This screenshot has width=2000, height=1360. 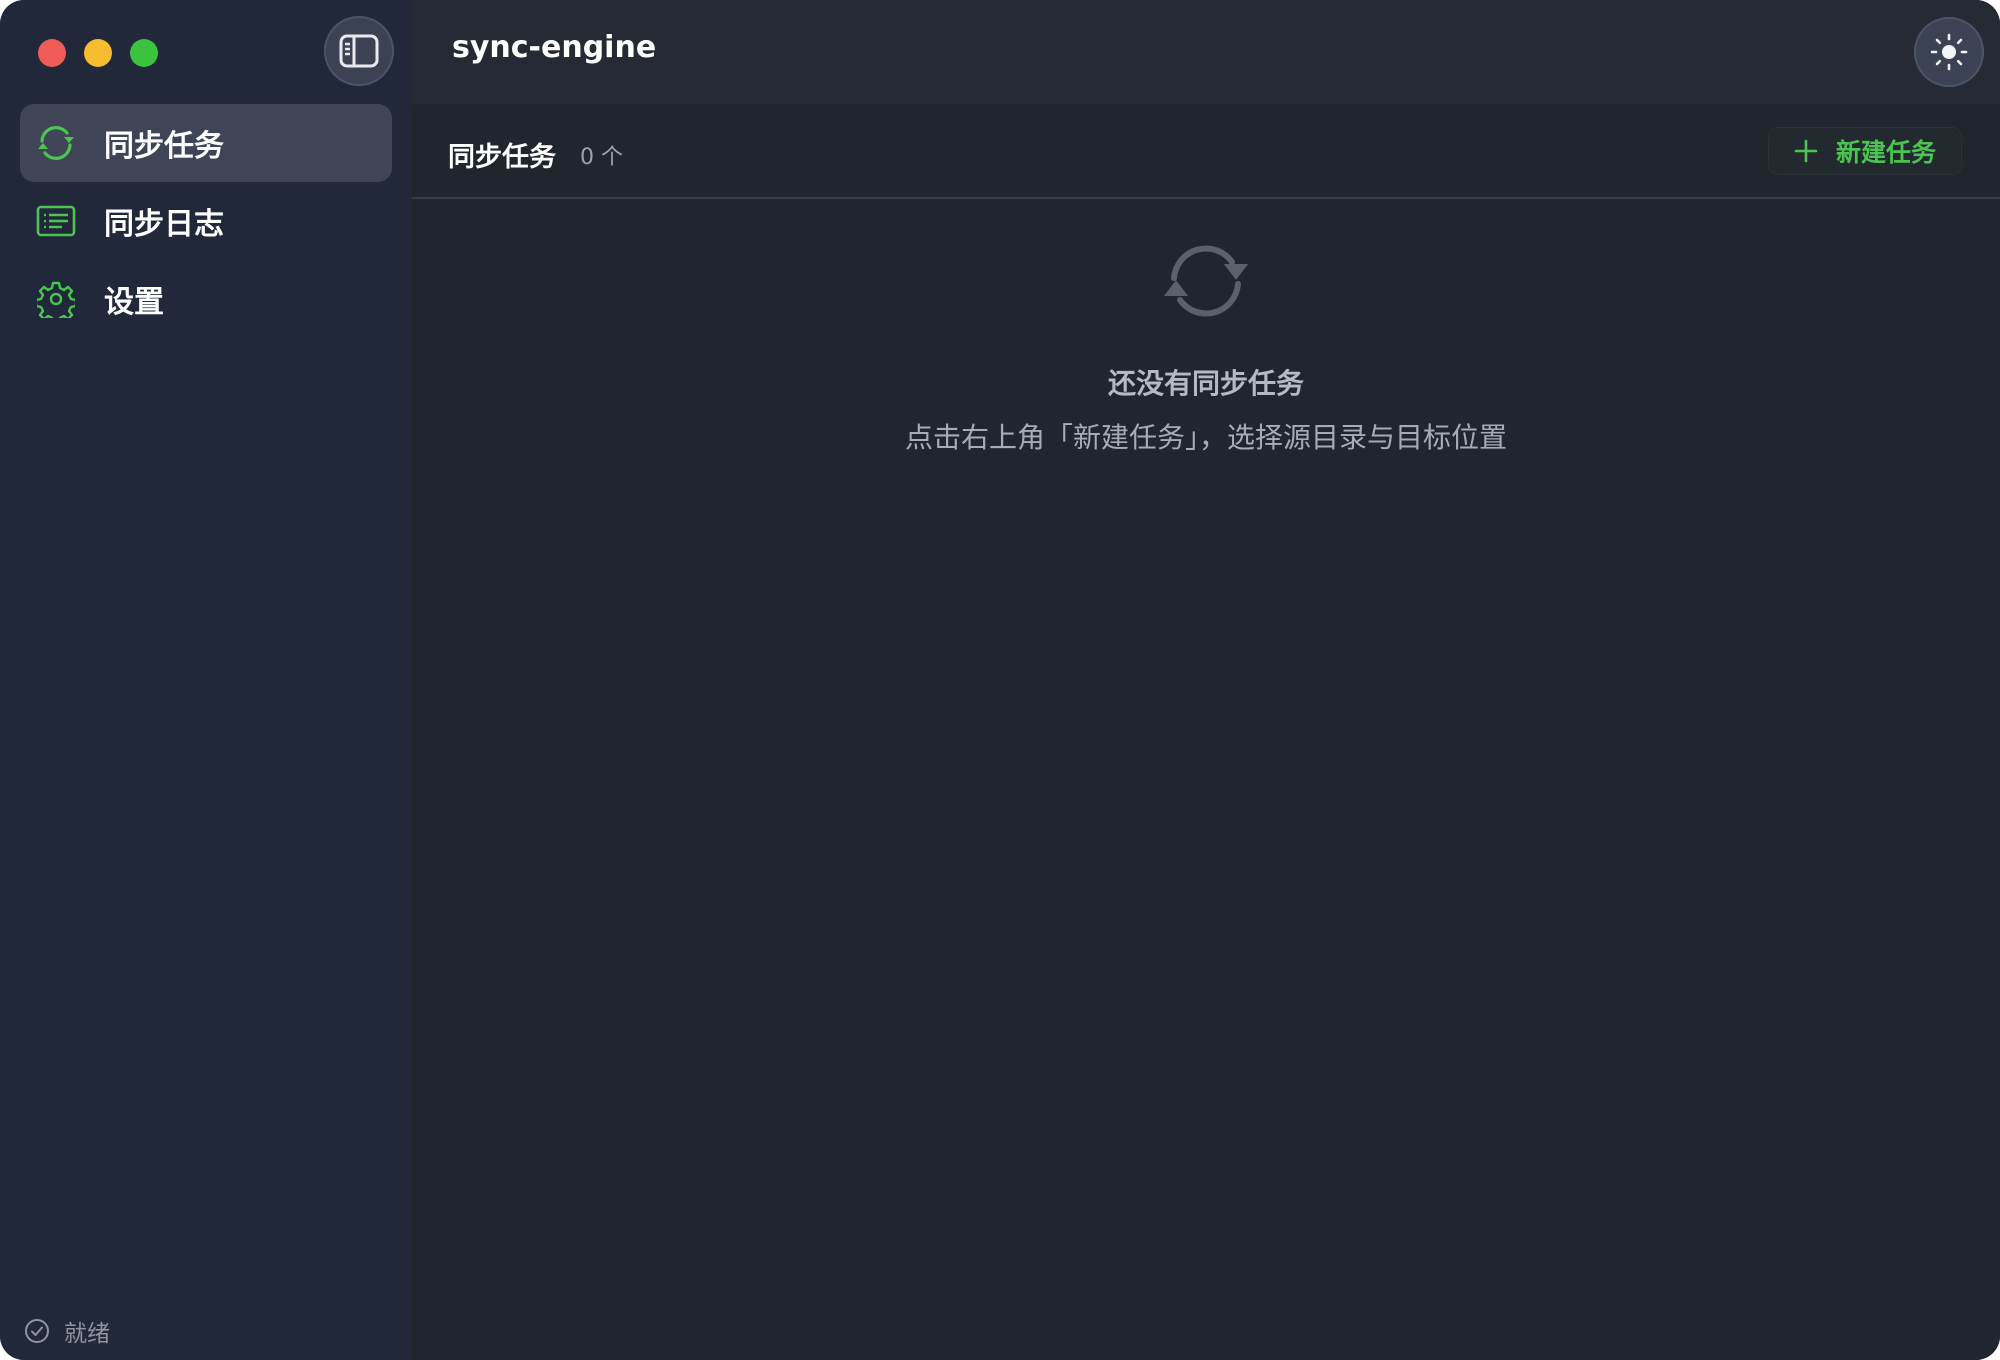 I want to click on window-controls, so click(x=98, y=53).